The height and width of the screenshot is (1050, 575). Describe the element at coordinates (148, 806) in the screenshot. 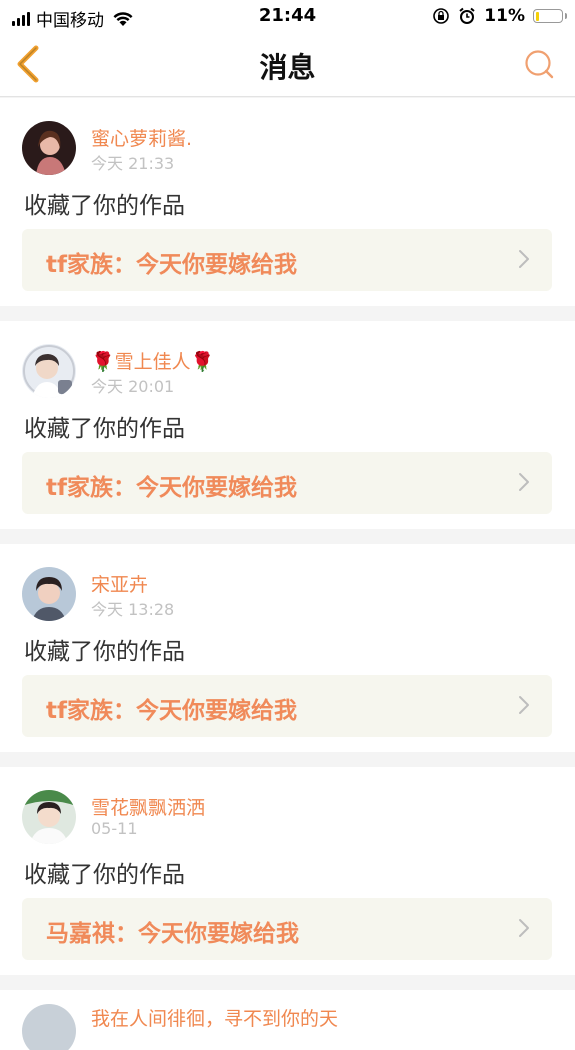

I see `username: 雪花飘飘洒洒` at that location.